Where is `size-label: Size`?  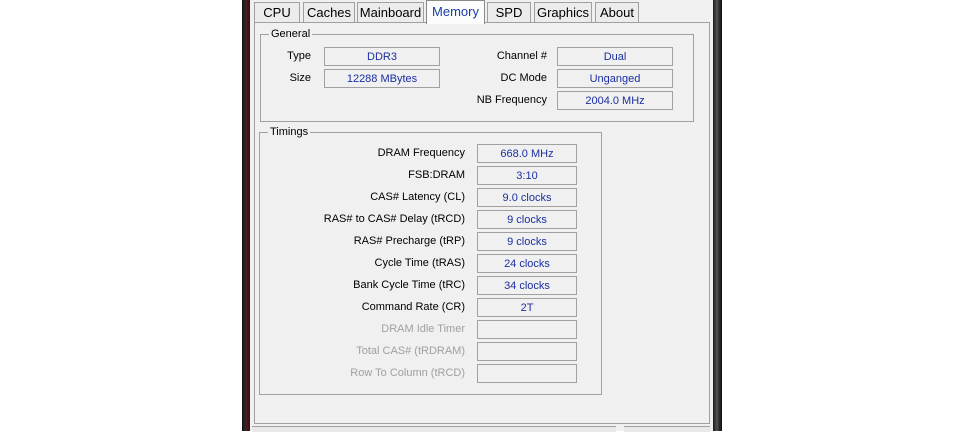
size-label: Size is located at coordinates (300, 78).